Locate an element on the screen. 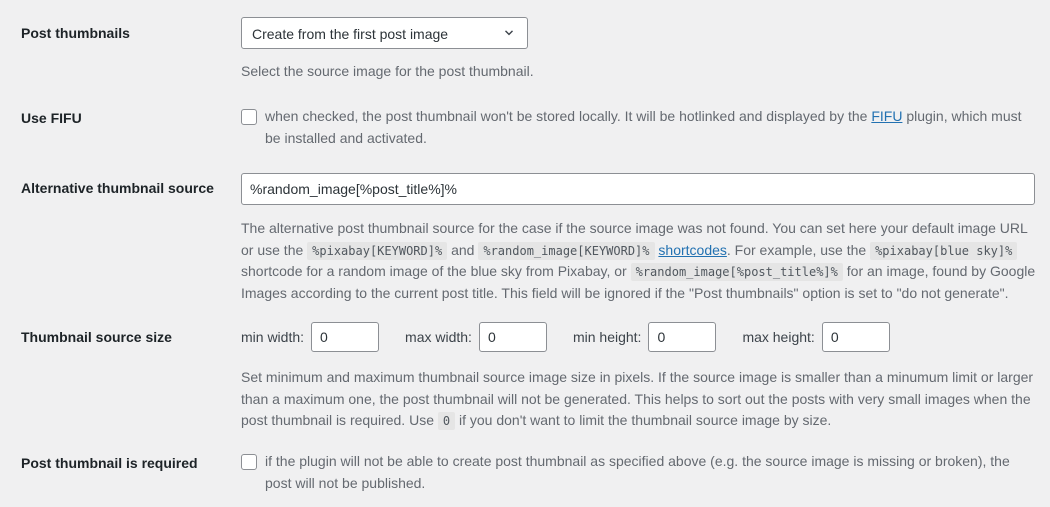  use-fifu-checkbox is located at coordinates (249, 117).